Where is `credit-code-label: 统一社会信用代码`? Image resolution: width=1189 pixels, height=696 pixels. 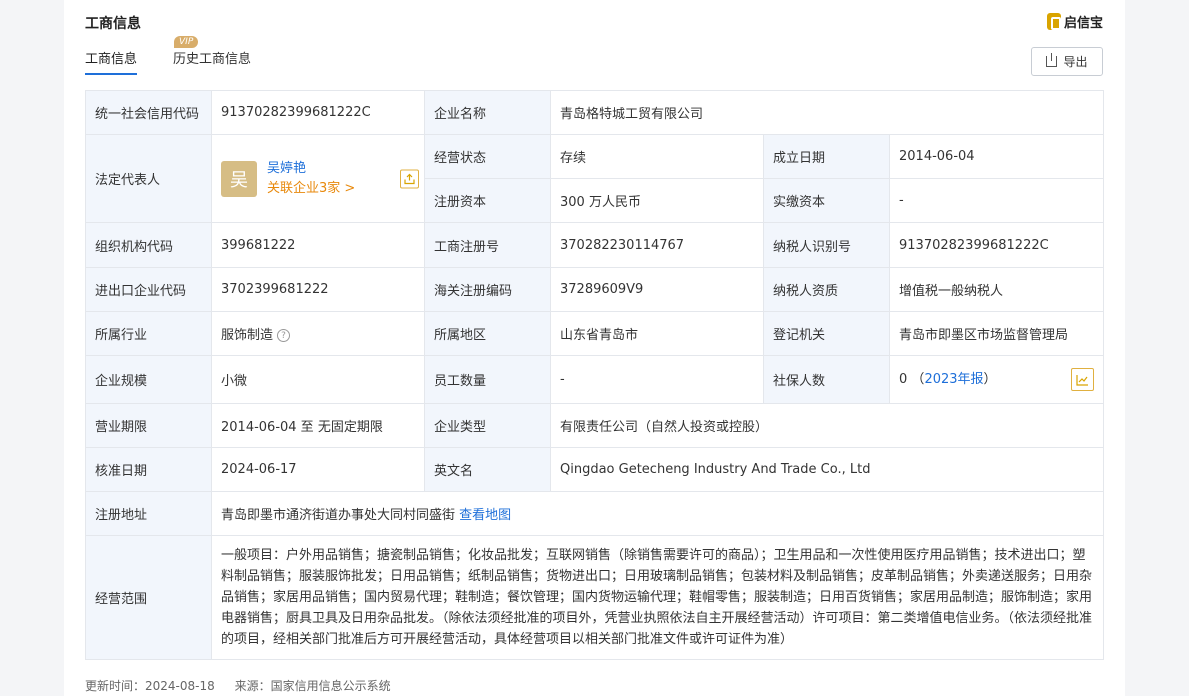 credit-code-label: 统一社会信用代码 is located at coordinates (148, 112).